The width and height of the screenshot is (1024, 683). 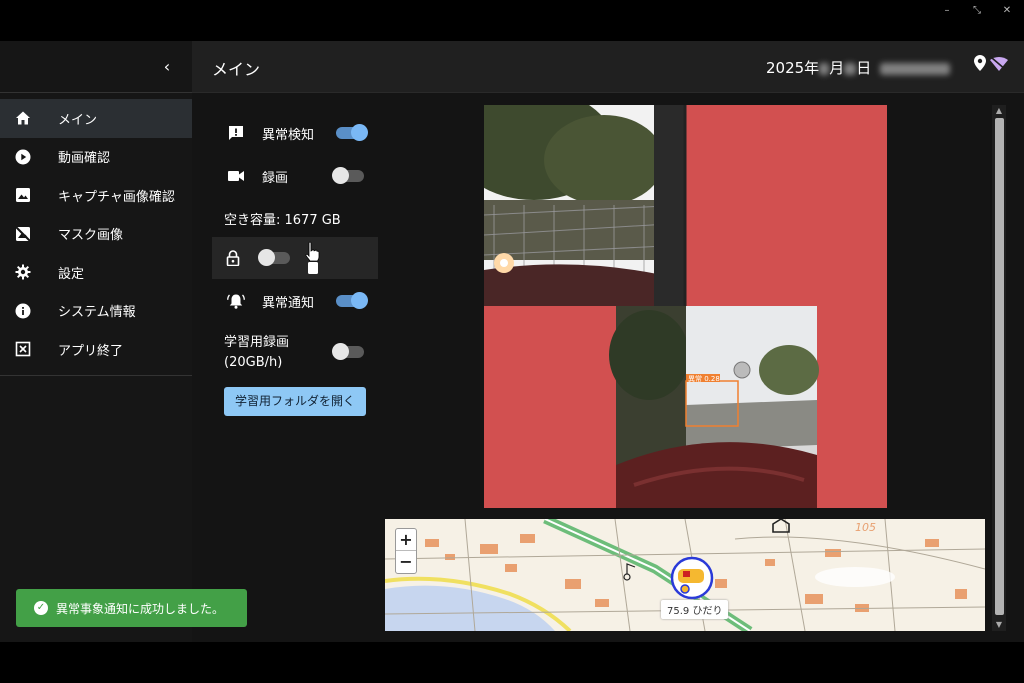 What do you see at coordinates (23, 272) in the screenshot?
I see `gear-icon` at bounding box center [23, 272].